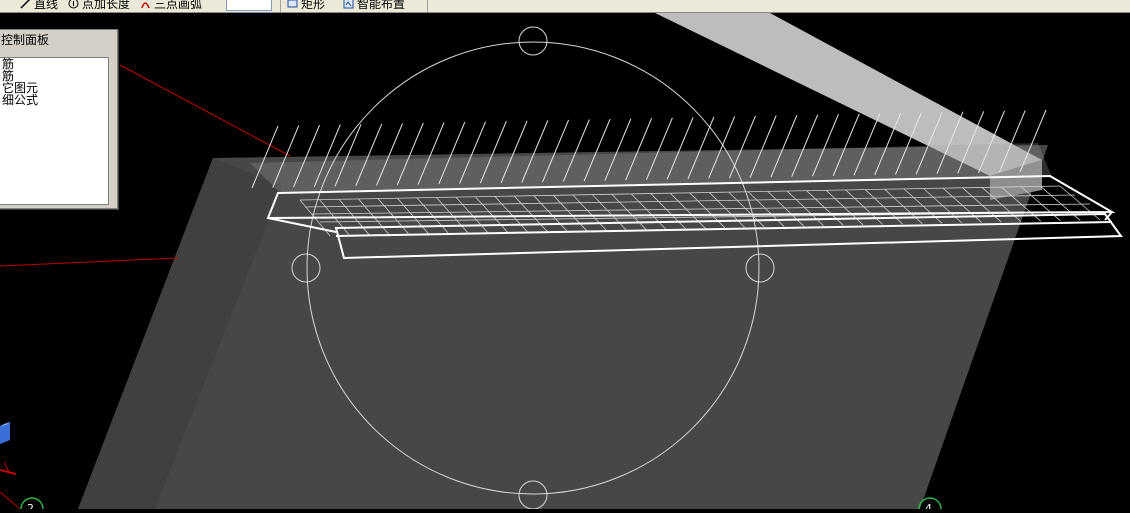  What do you see at coordinates (106, 5) in the screenshot?
I see `point-length-tool-label: 点加长度` at bounding box center [106, 5].